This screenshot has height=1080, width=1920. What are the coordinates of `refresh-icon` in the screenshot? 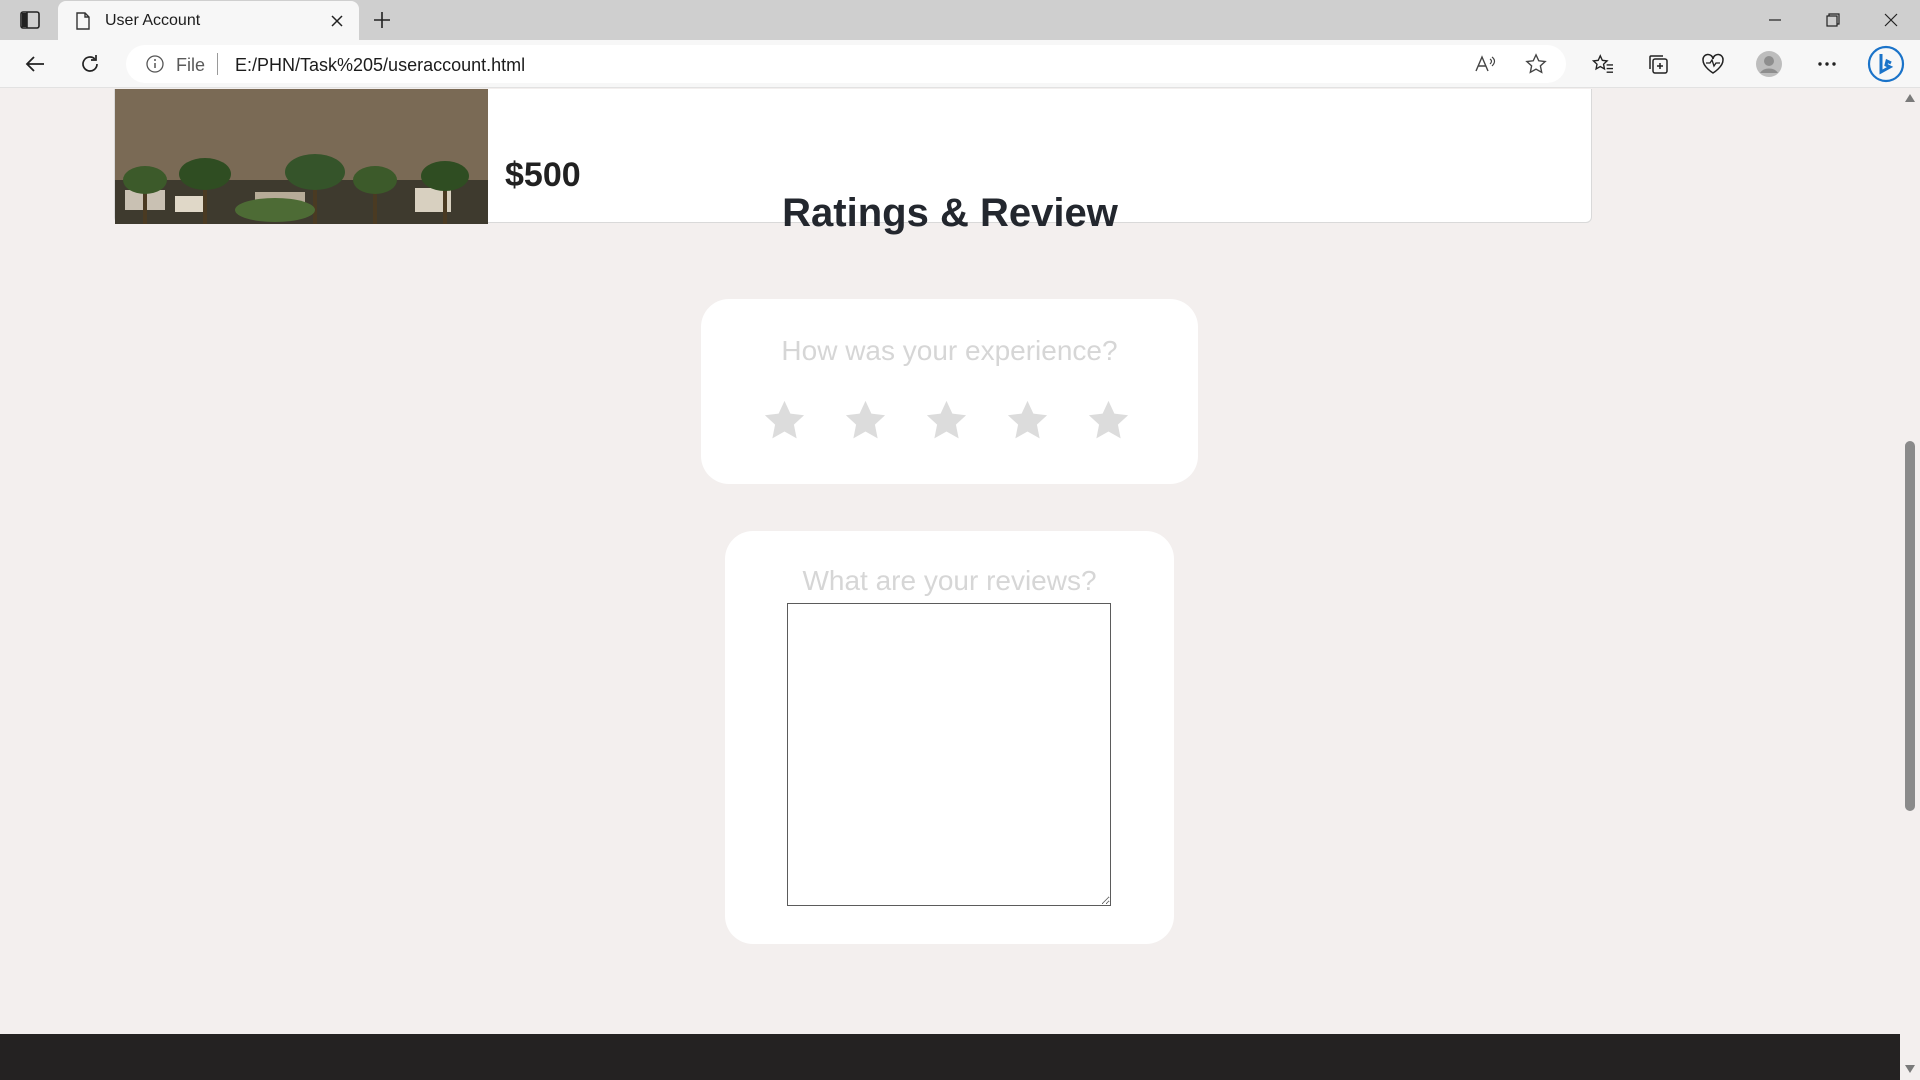 It's located at (90, 64).